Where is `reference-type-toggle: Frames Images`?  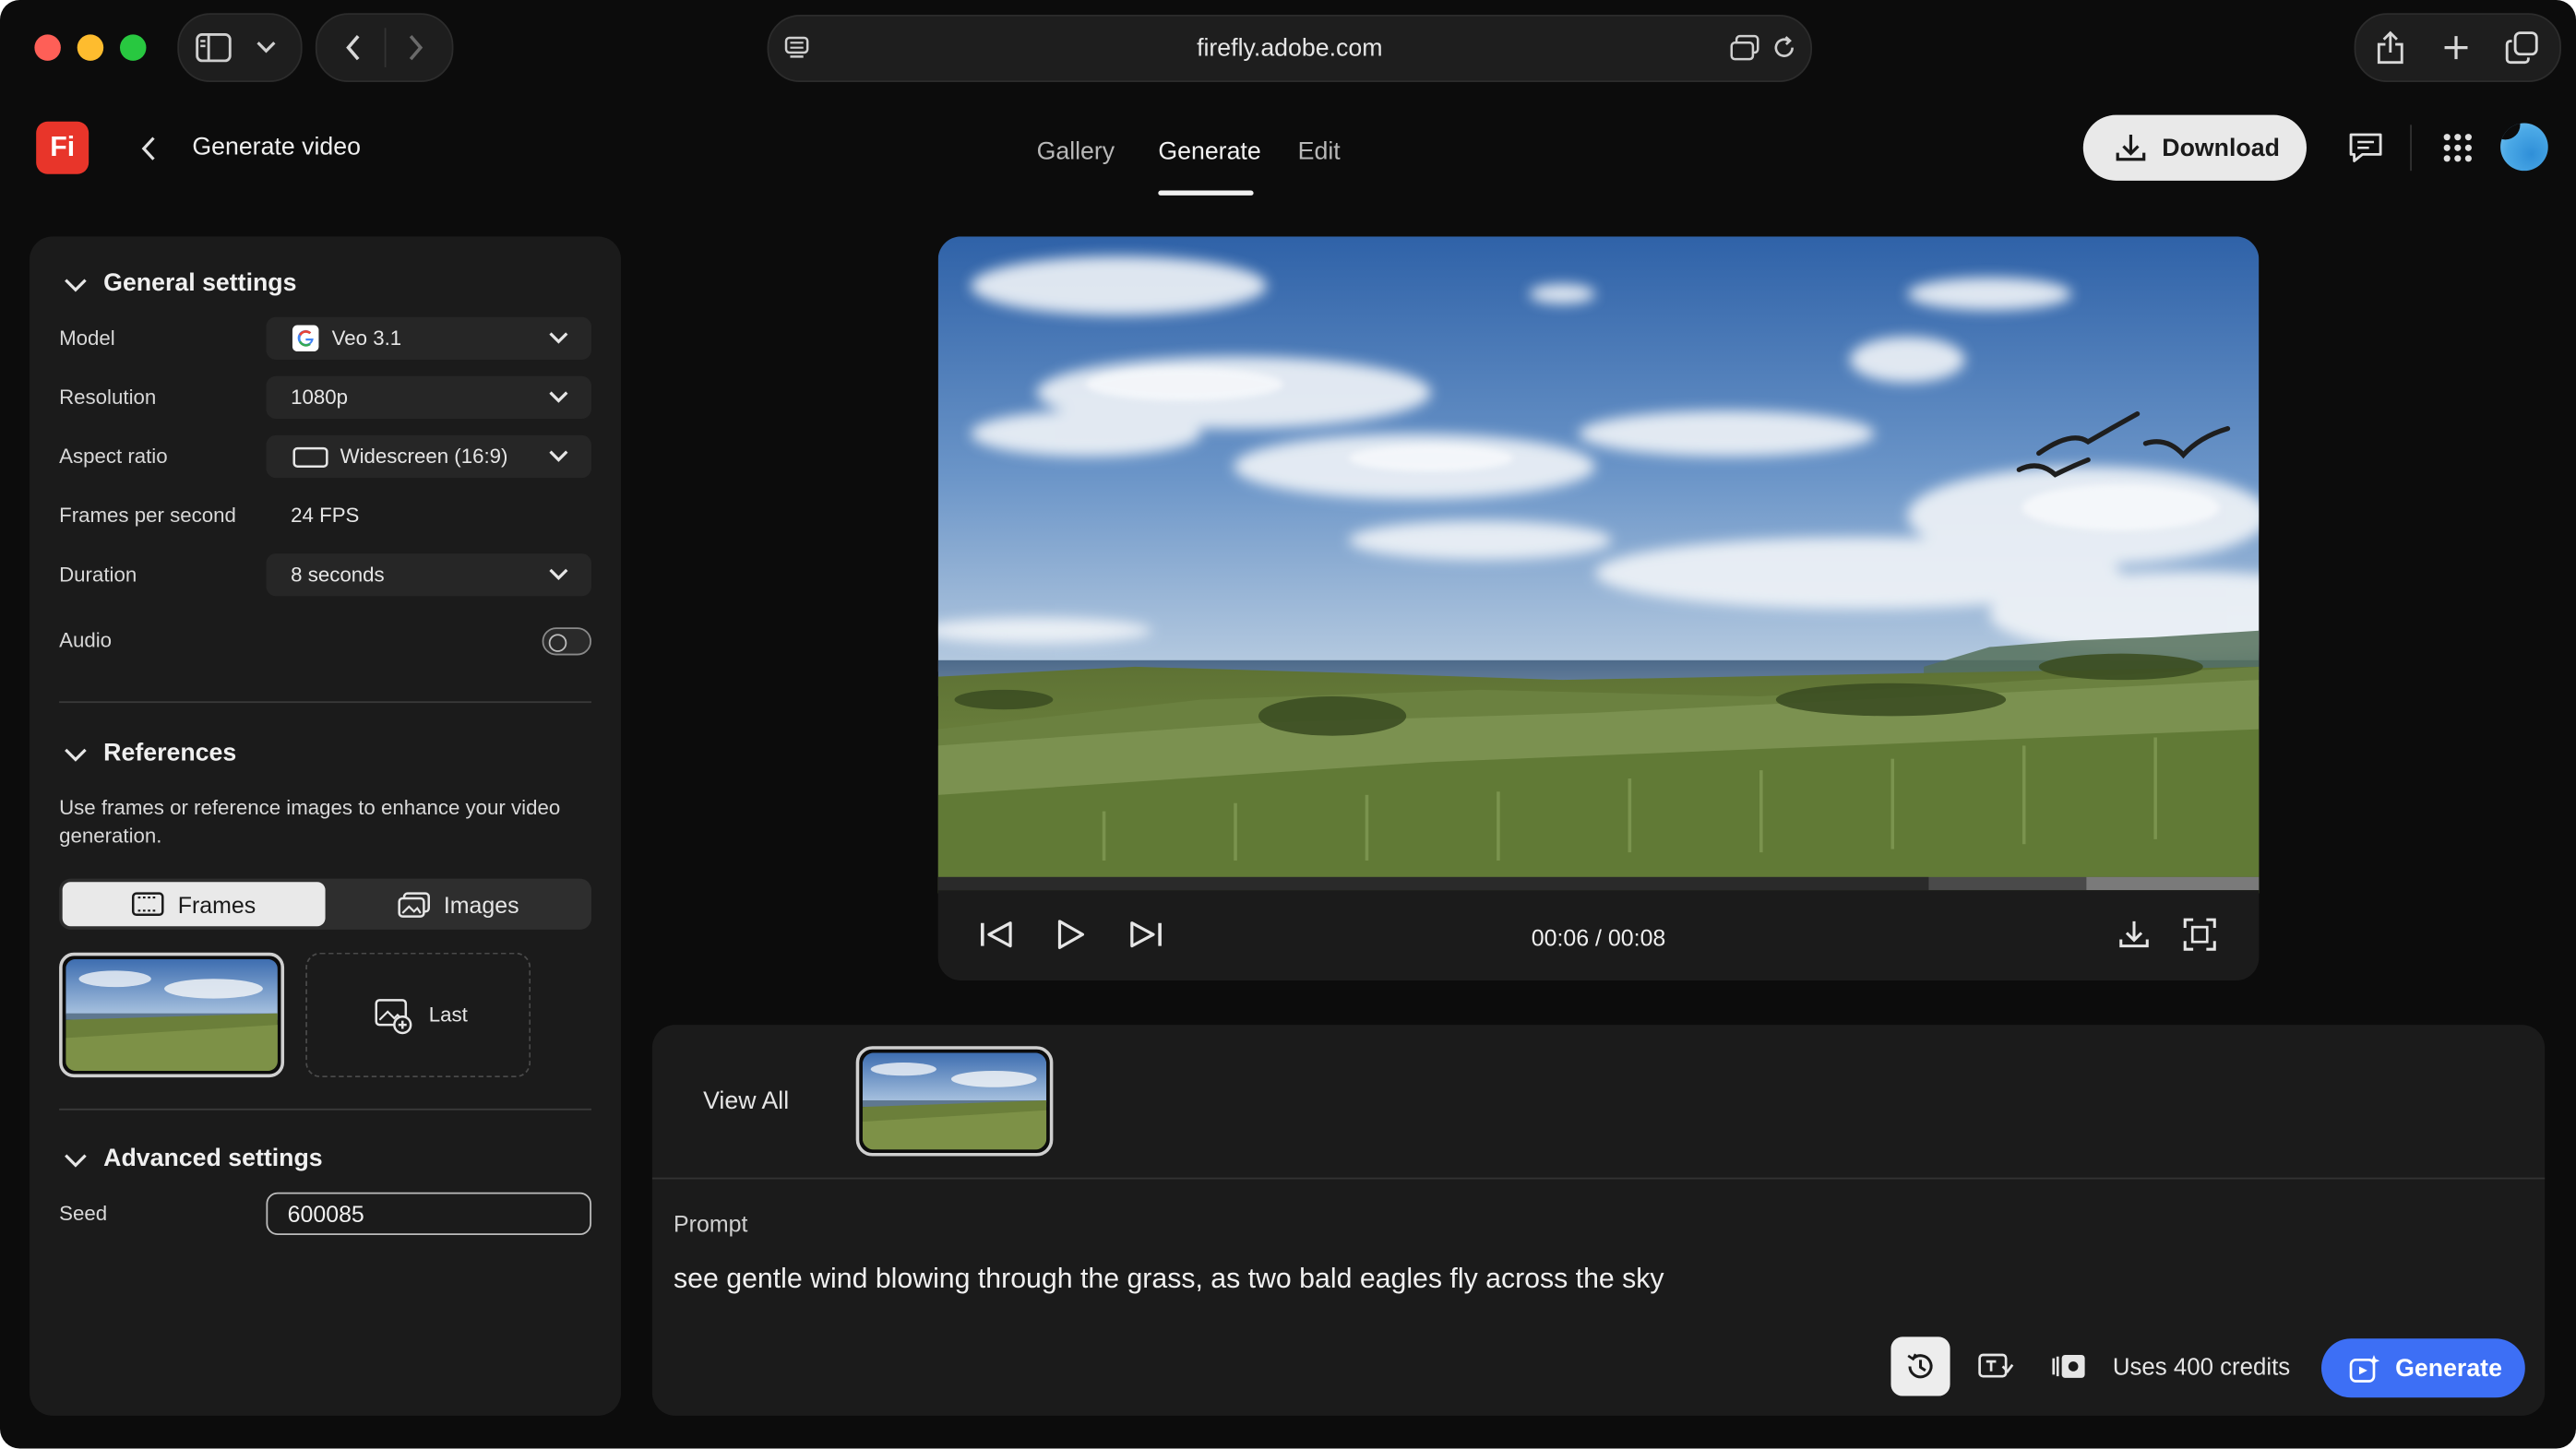
reference-type-toggle: Frames Images is located at coordinates (325, 904).